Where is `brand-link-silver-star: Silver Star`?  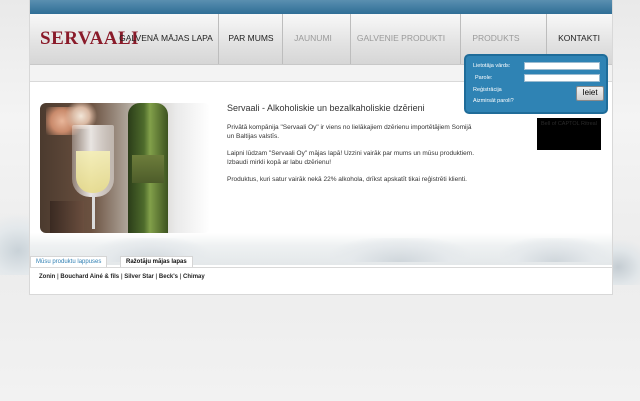
brand-link-silver-star: Silver Star is located at coordinates (139, 277).